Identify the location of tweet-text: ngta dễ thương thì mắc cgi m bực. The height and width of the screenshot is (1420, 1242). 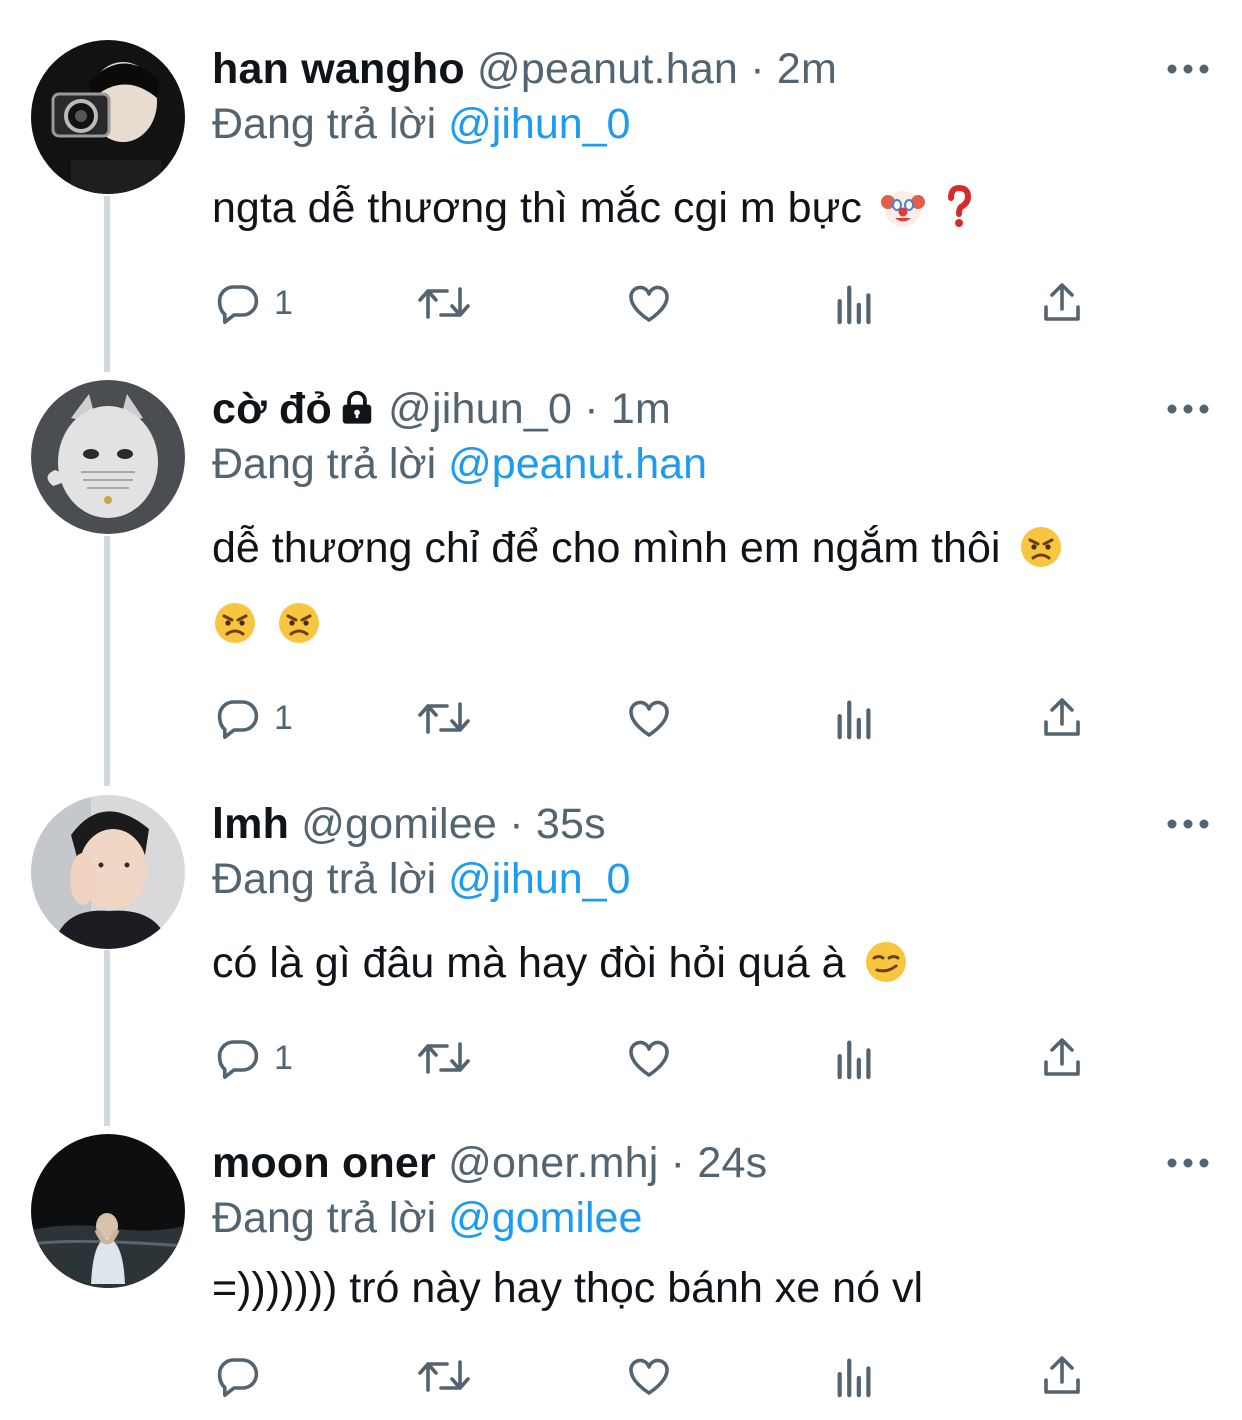
(593, 212).